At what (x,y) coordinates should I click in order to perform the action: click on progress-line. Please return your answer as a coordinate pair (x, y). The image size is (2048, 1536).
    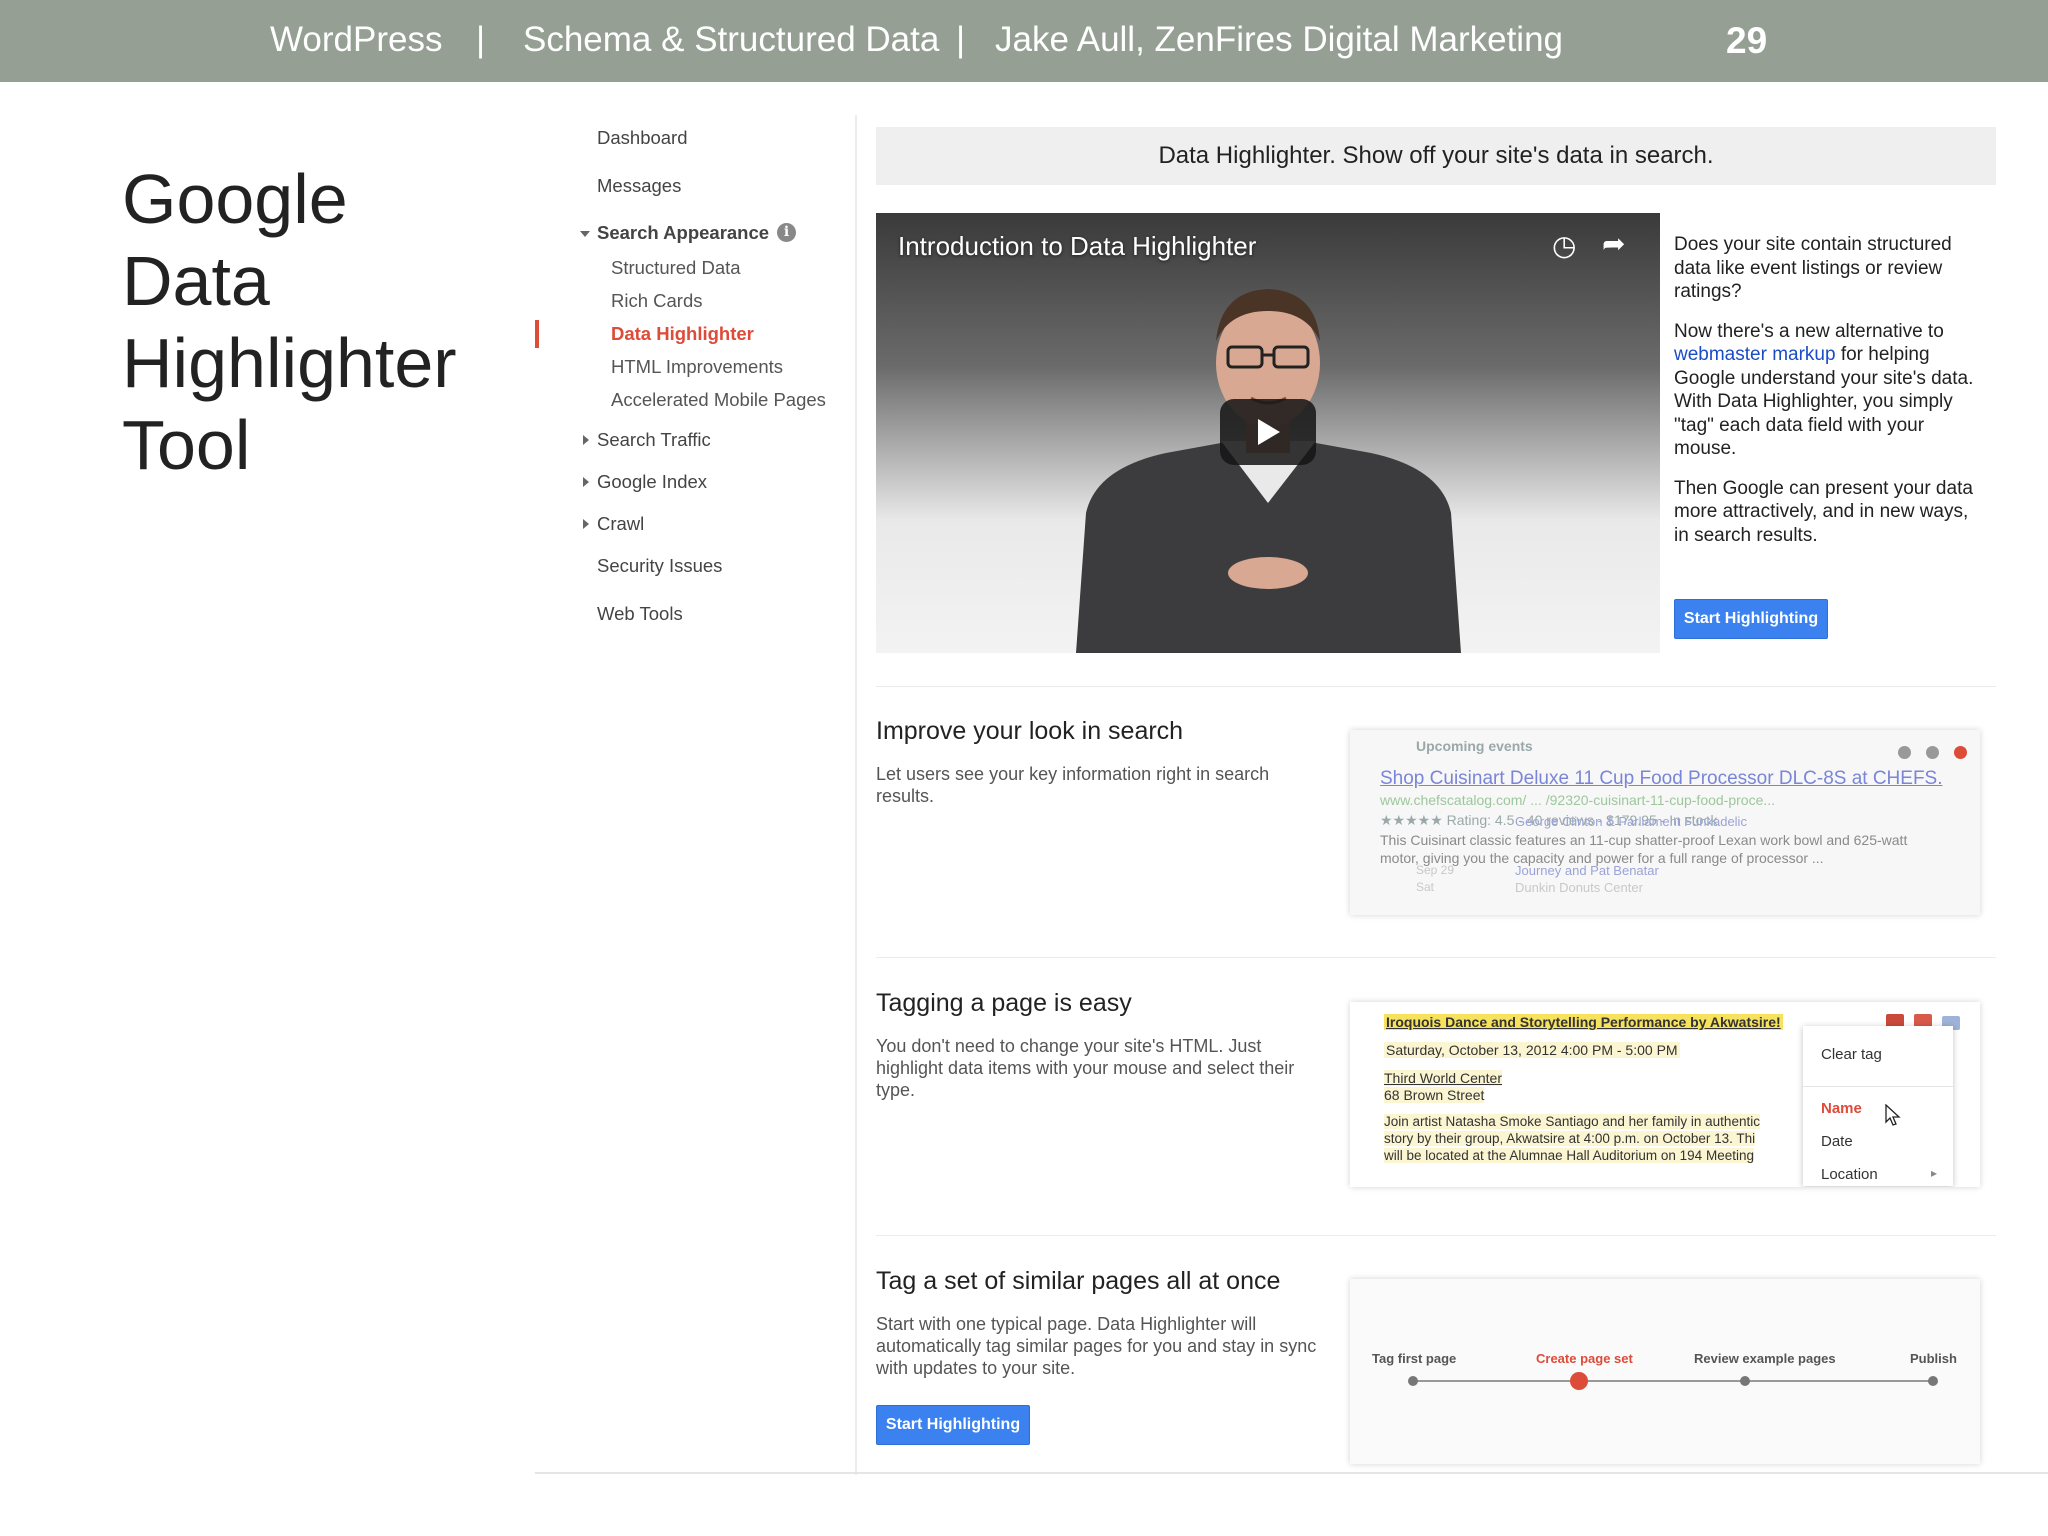
    Looking at the image, I should click on (1672, 1381).